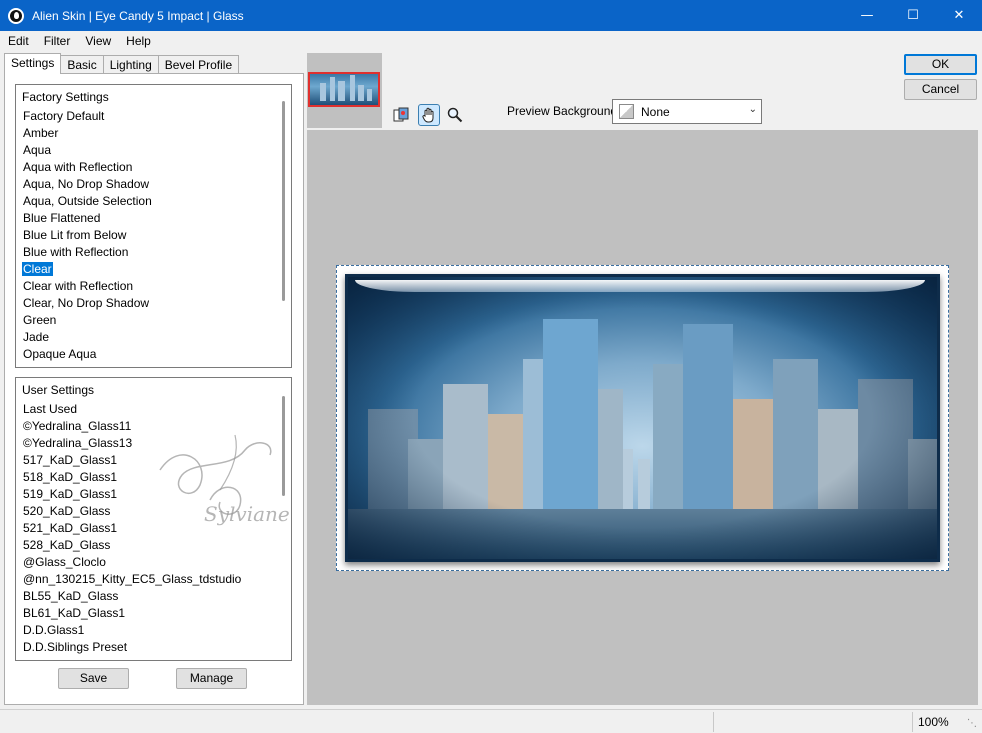  I want to click on list-item: Clear, so click(153, 269).